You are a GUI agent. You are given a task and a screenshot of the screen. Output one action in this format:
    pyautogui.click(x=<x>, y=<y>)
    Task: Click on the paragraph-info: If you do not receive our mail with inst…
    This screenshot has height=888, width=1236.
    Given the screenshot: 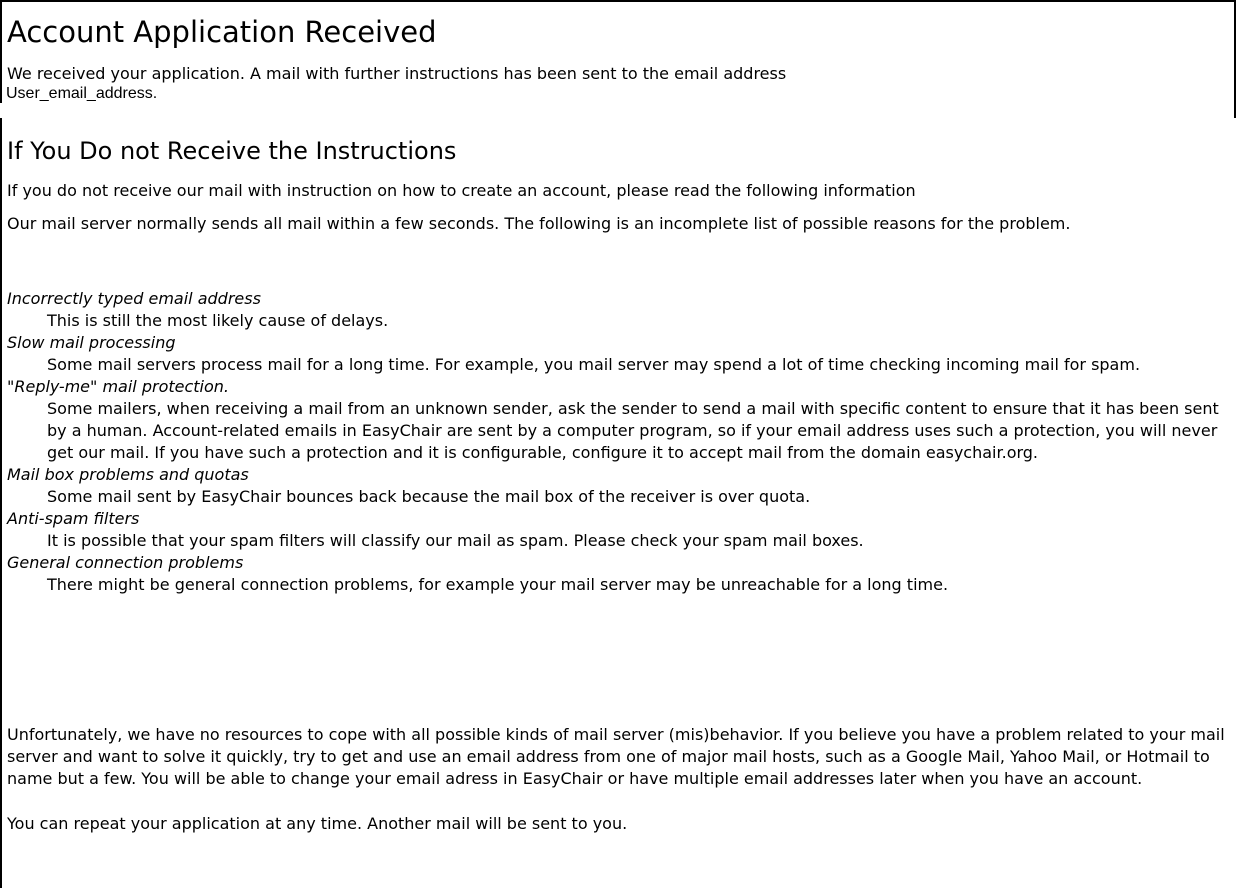 What is the action you would take?
    pyautogui.click(x=461, y=190)
    